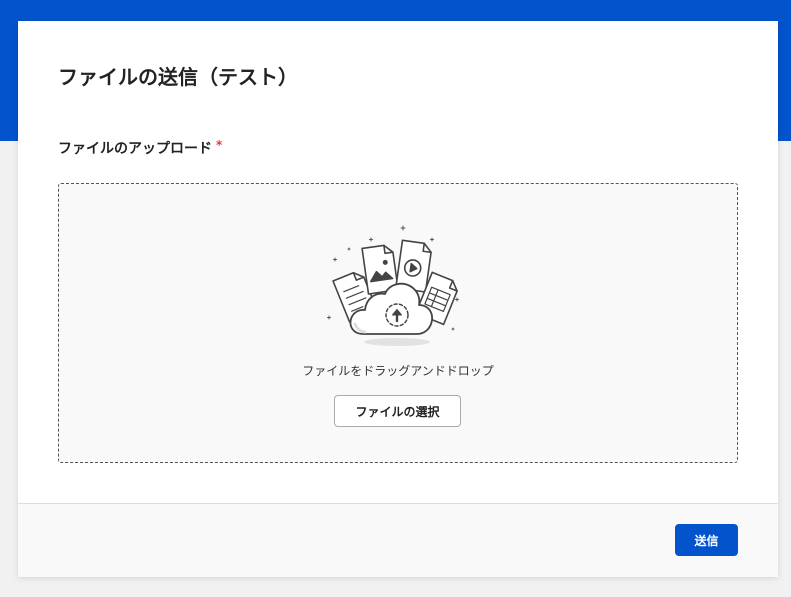 Image resolution: width=791 pixels, height=597 pixels. Describe the element at coordinates (398, 371) in the screenshot. I see `drop-zone-instruction: ファイルをドラッグアンドドロップ` at that location.